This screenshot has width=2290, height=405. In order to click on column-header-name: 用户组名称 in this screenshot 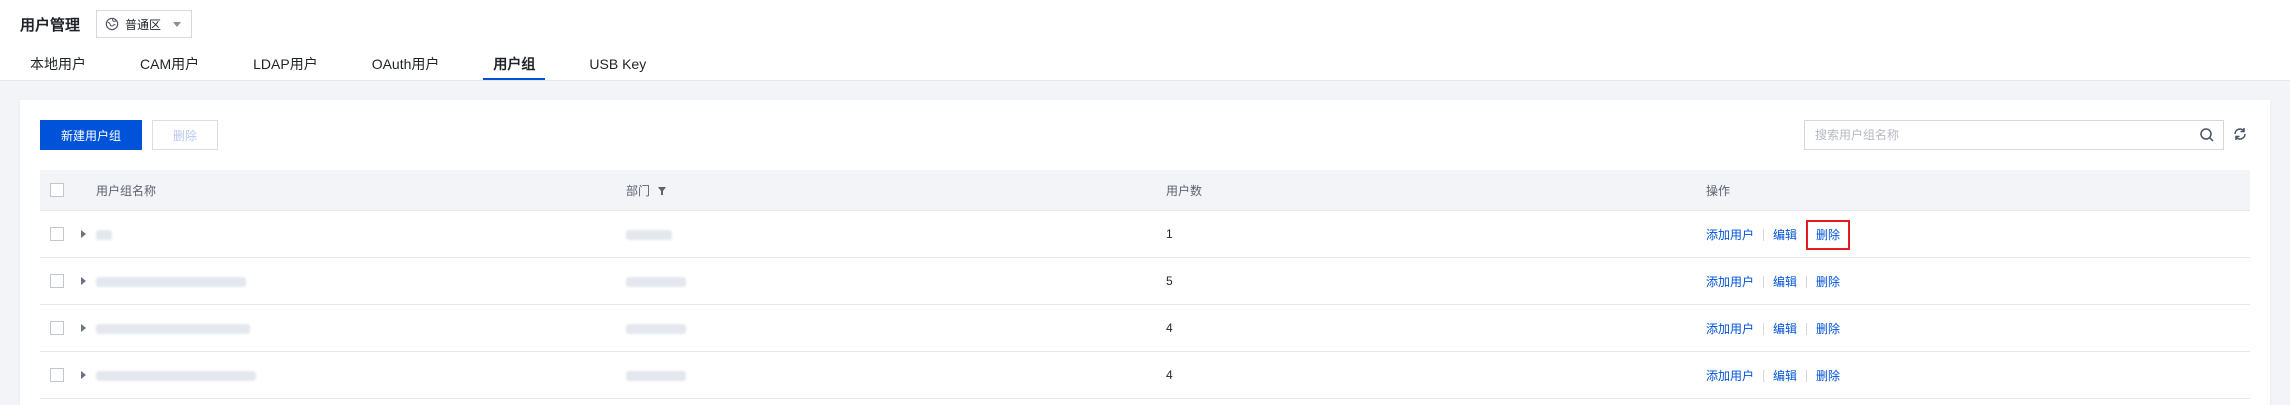, I will do `click(361, 190)`.